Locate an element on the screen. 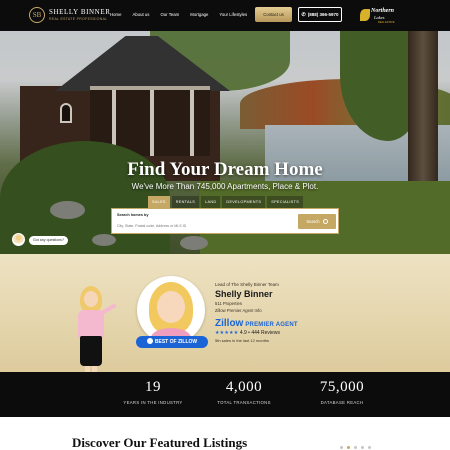  search-button: Search is located at coordinates (317, 221).